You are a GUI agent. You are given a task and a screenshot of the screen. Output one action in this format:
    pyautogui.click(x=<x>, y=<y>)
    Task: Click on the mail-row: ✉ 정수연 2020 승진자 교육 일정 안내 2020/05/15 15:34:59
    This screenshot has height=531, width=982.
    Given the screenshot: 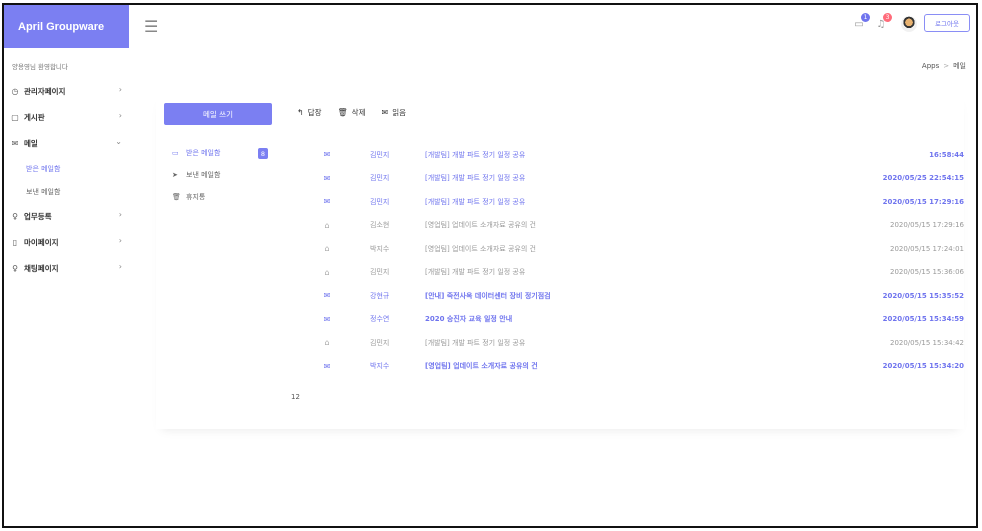 What is the action you would take?
    pyautogui.click(x=634, y=319)
    